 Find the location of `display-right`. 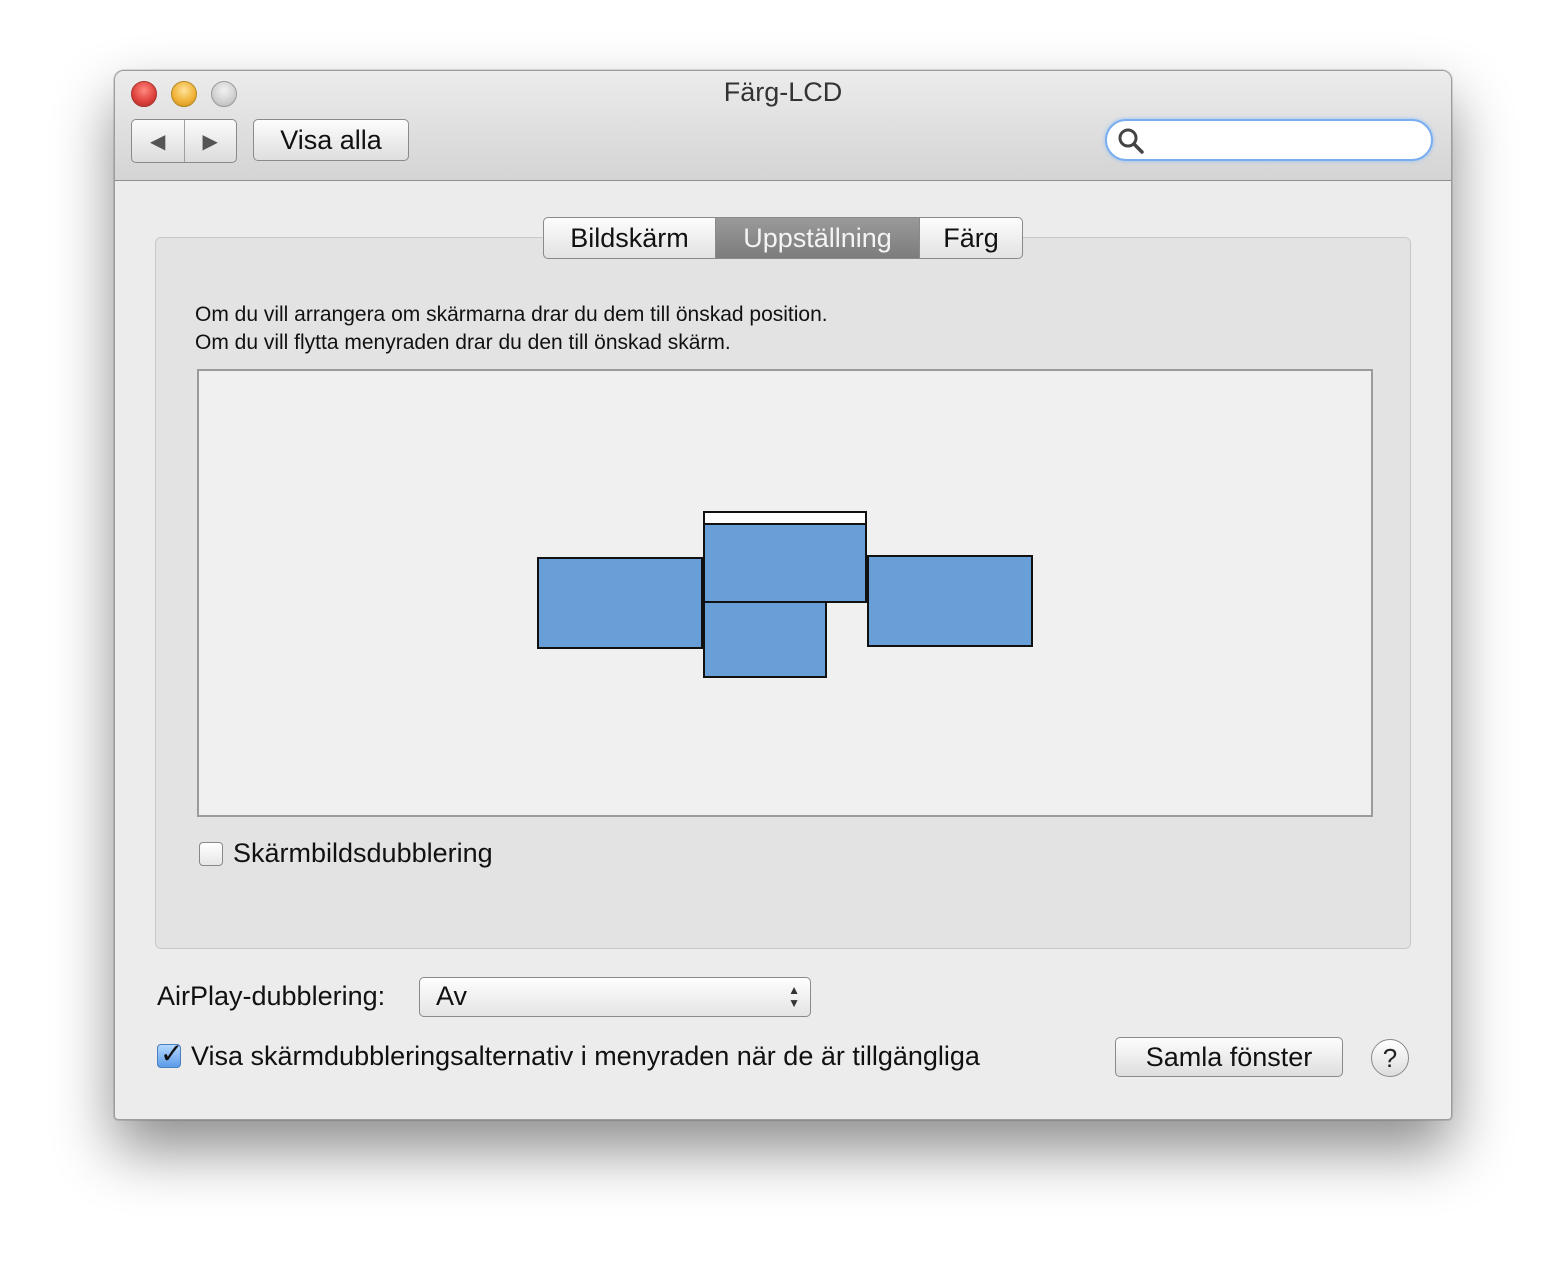

display-right is located at coordinates (950, 601).